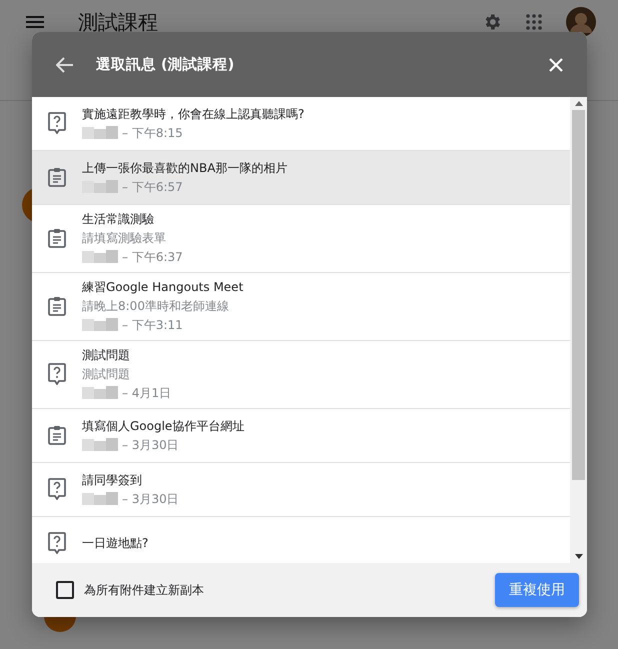 This screenshot has height=649, width=618. What do you see at coordinates (301, 490) in the screenshot?
I see `post-item: 請同學簽到 – 3月30日` at bounding box center [301, 490].